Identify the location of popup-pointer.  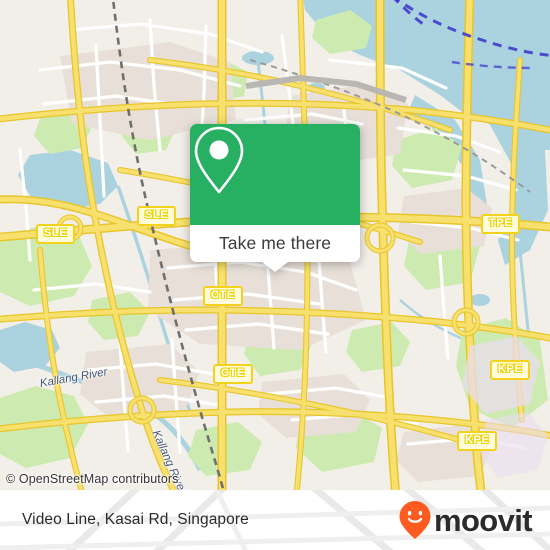
(275, 267).